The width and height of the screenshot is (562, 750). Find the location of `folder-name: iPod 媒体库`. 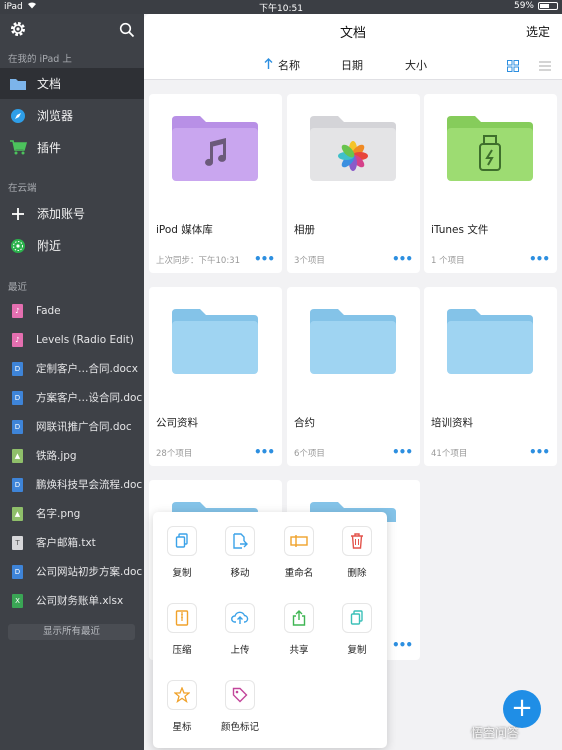

folder-name: iPod 媒体库 is located at coordinates (184, 230).